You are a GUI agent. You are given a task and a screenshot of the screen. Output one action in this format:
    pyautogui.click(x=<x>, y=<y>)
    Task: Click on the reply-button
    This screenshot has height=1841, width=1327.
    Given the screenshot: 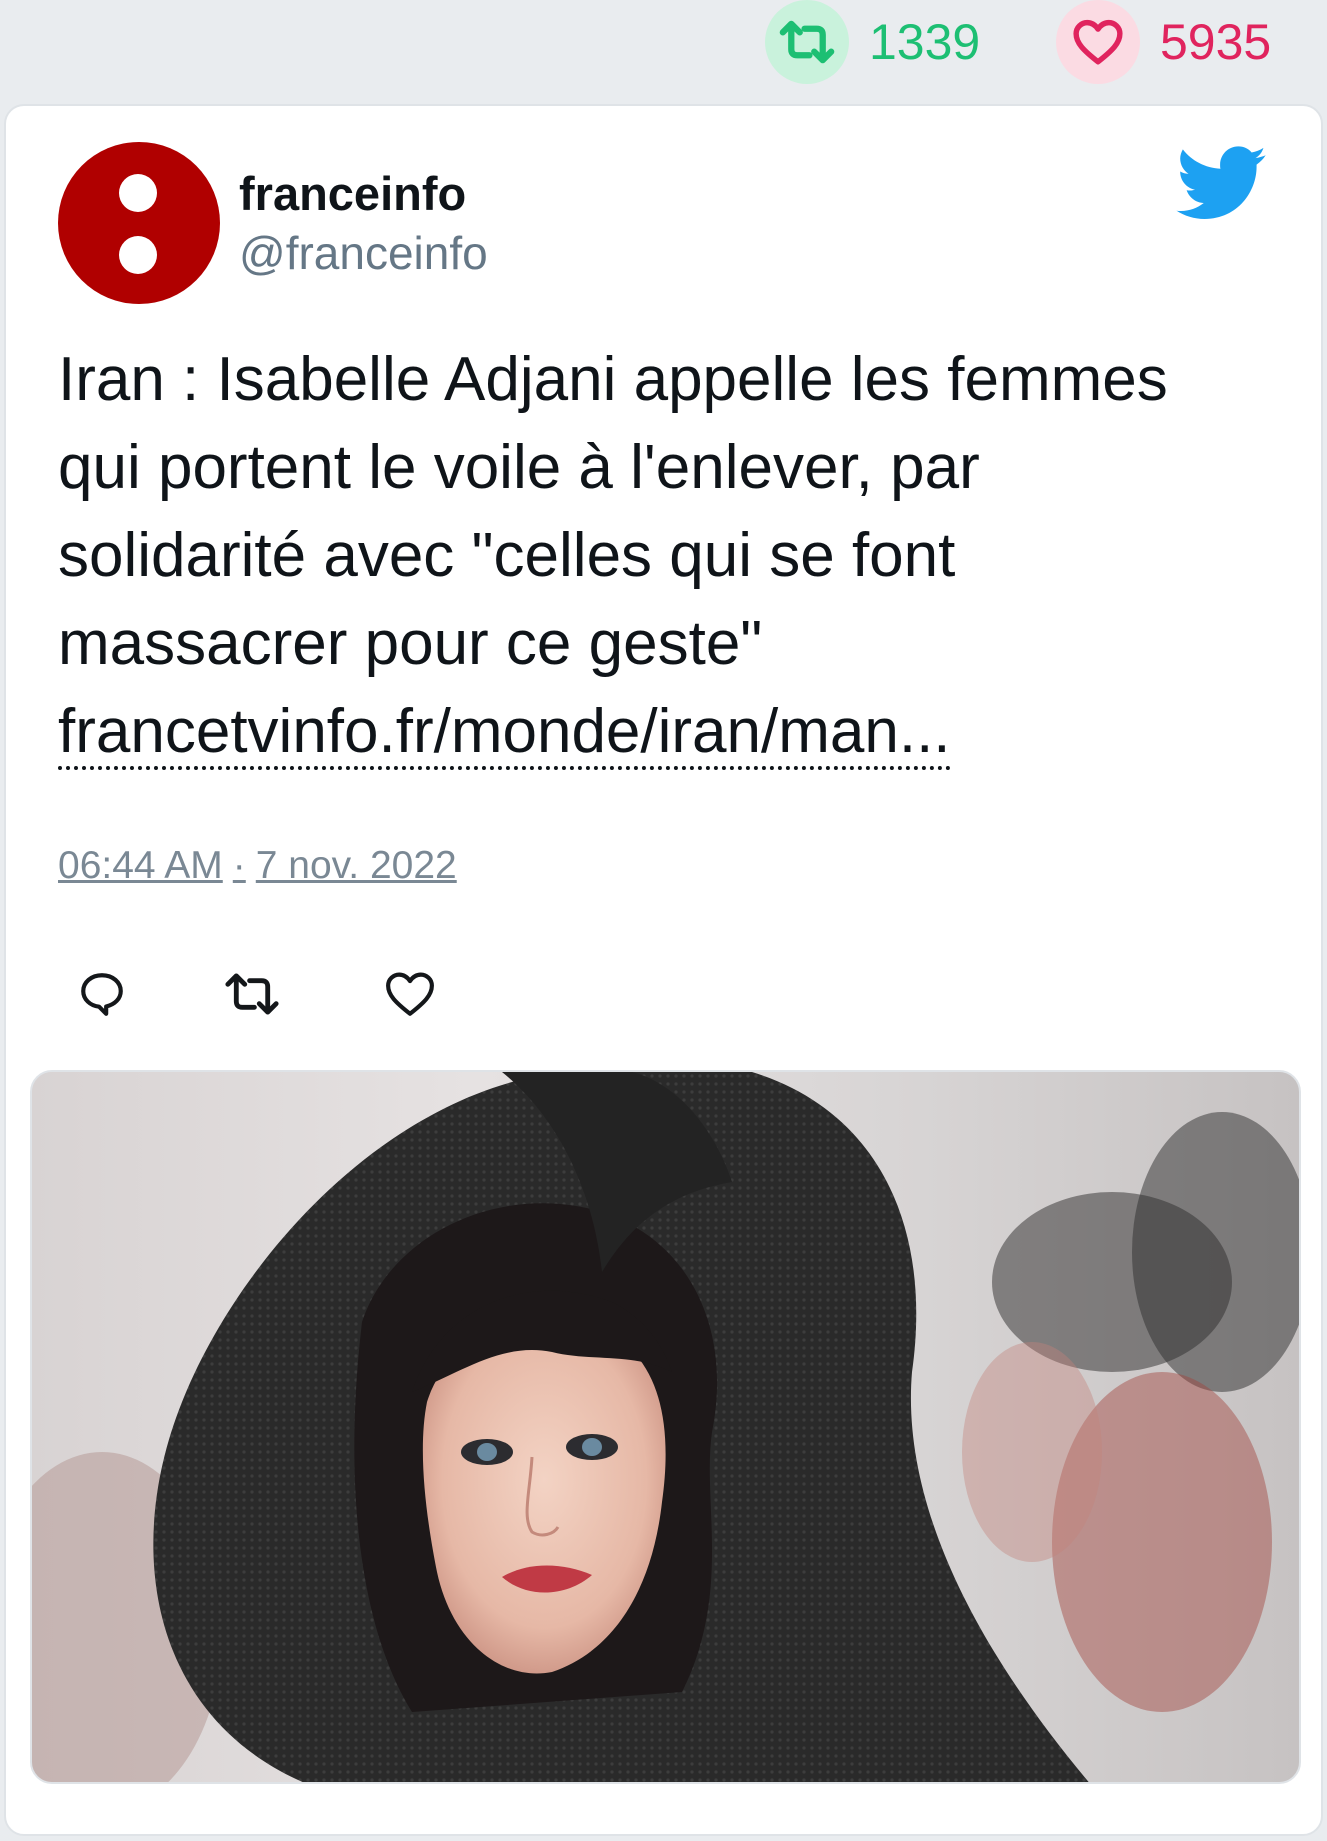 What is the action you would take?
    pyautogui.click(x=102, y=996)
    